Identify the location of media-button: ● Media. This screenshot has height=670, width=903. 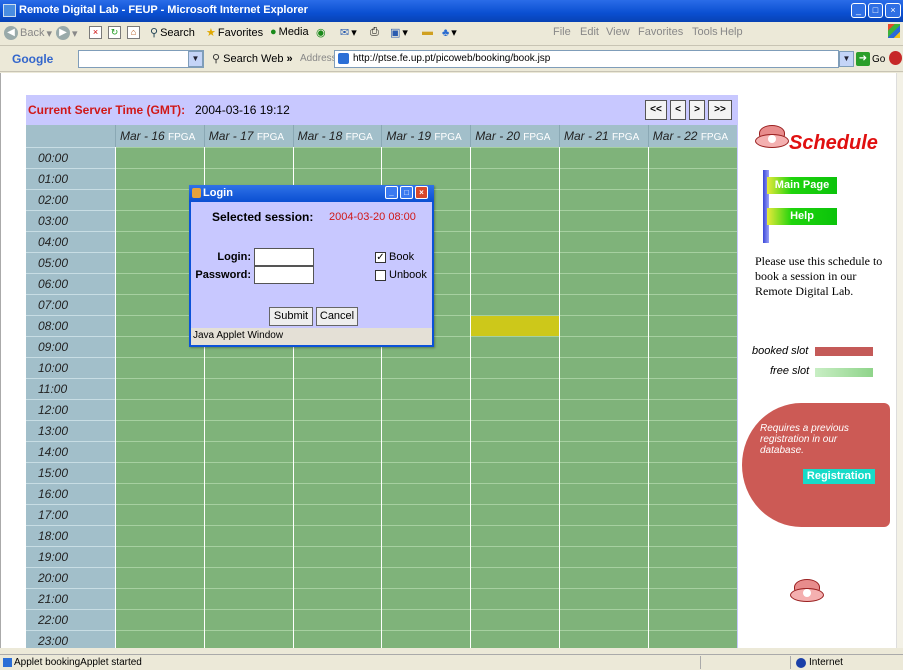
(289, 32).